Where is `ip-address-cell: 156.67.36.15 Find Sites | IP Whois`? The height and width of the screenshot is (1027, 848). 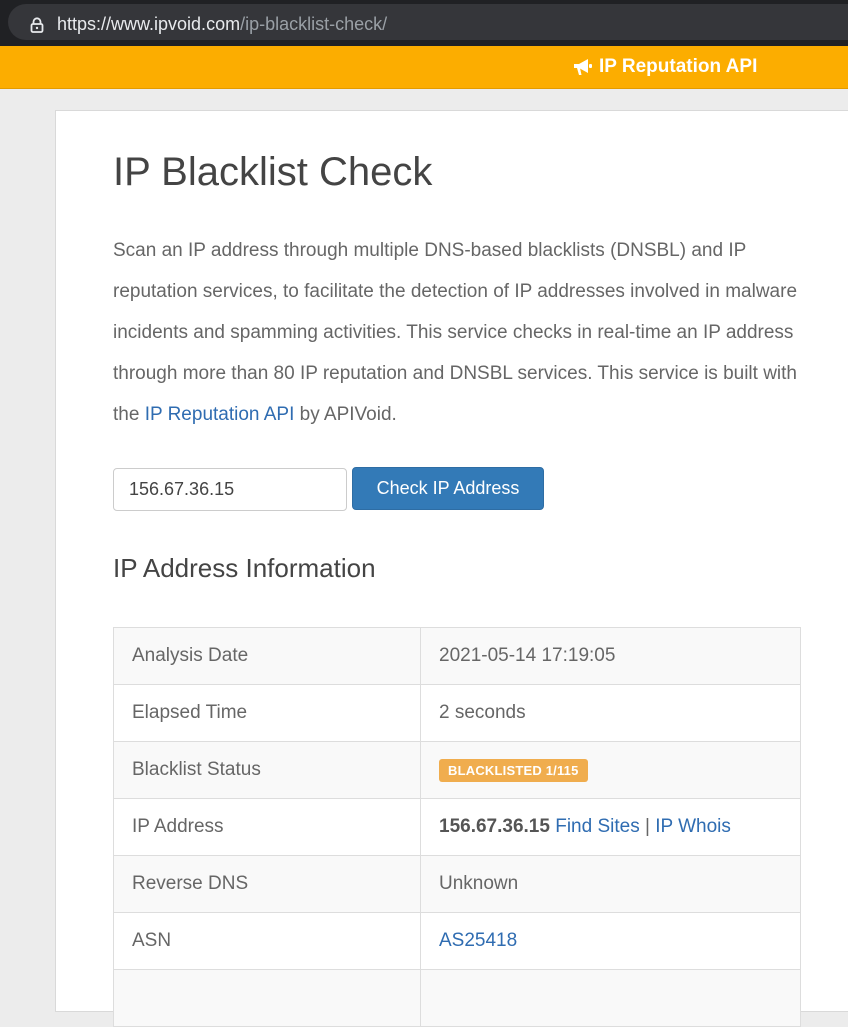 ip-address-cell: 156.67.36.15 Find Sites | IP Whois is located at coordinates (610, 827).